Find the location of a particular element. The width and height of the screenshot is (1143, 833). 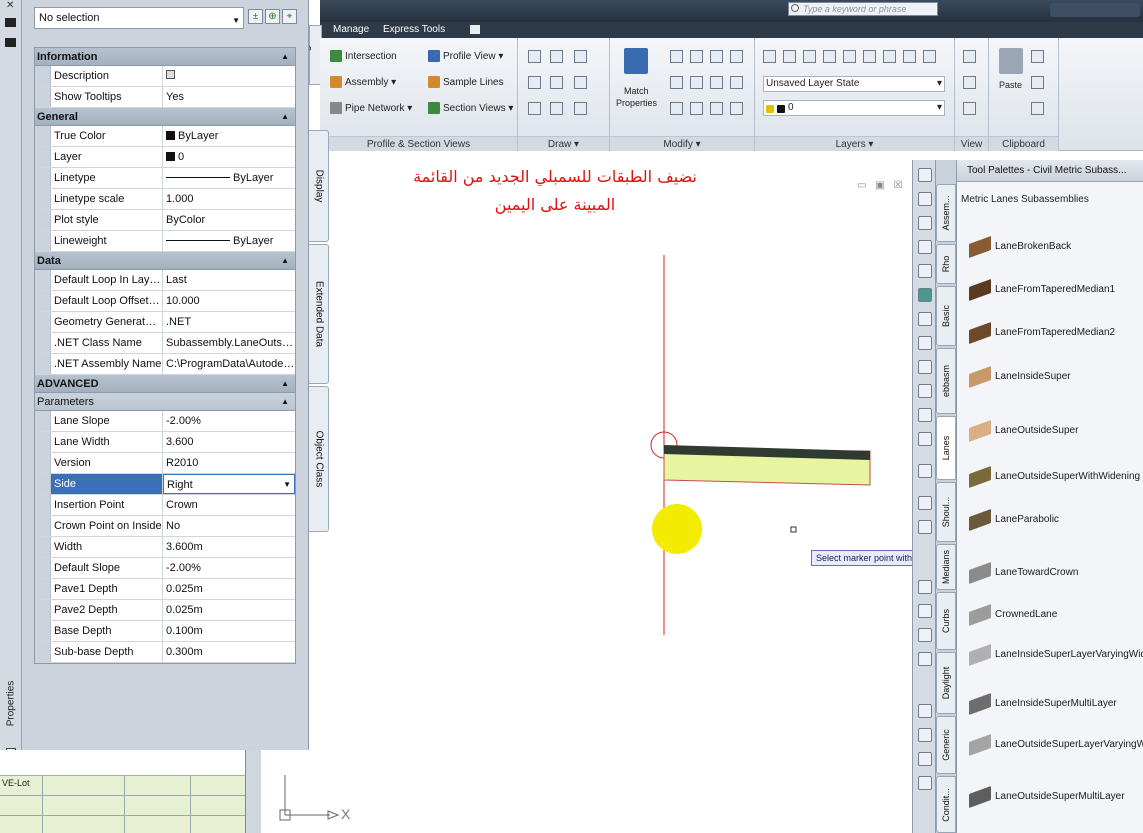

property-row: Default Slope -2.00% is located at coordinates (165, 568).